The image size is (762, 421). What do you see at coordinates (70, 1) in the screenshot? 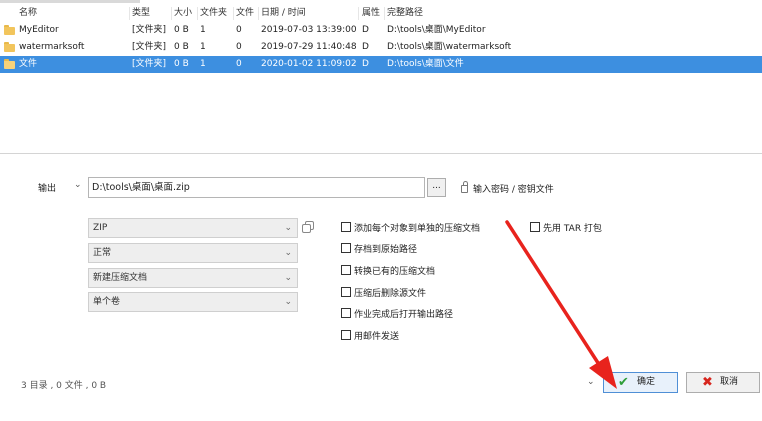
I see `scrollbar` at bounding box center [70, 1].